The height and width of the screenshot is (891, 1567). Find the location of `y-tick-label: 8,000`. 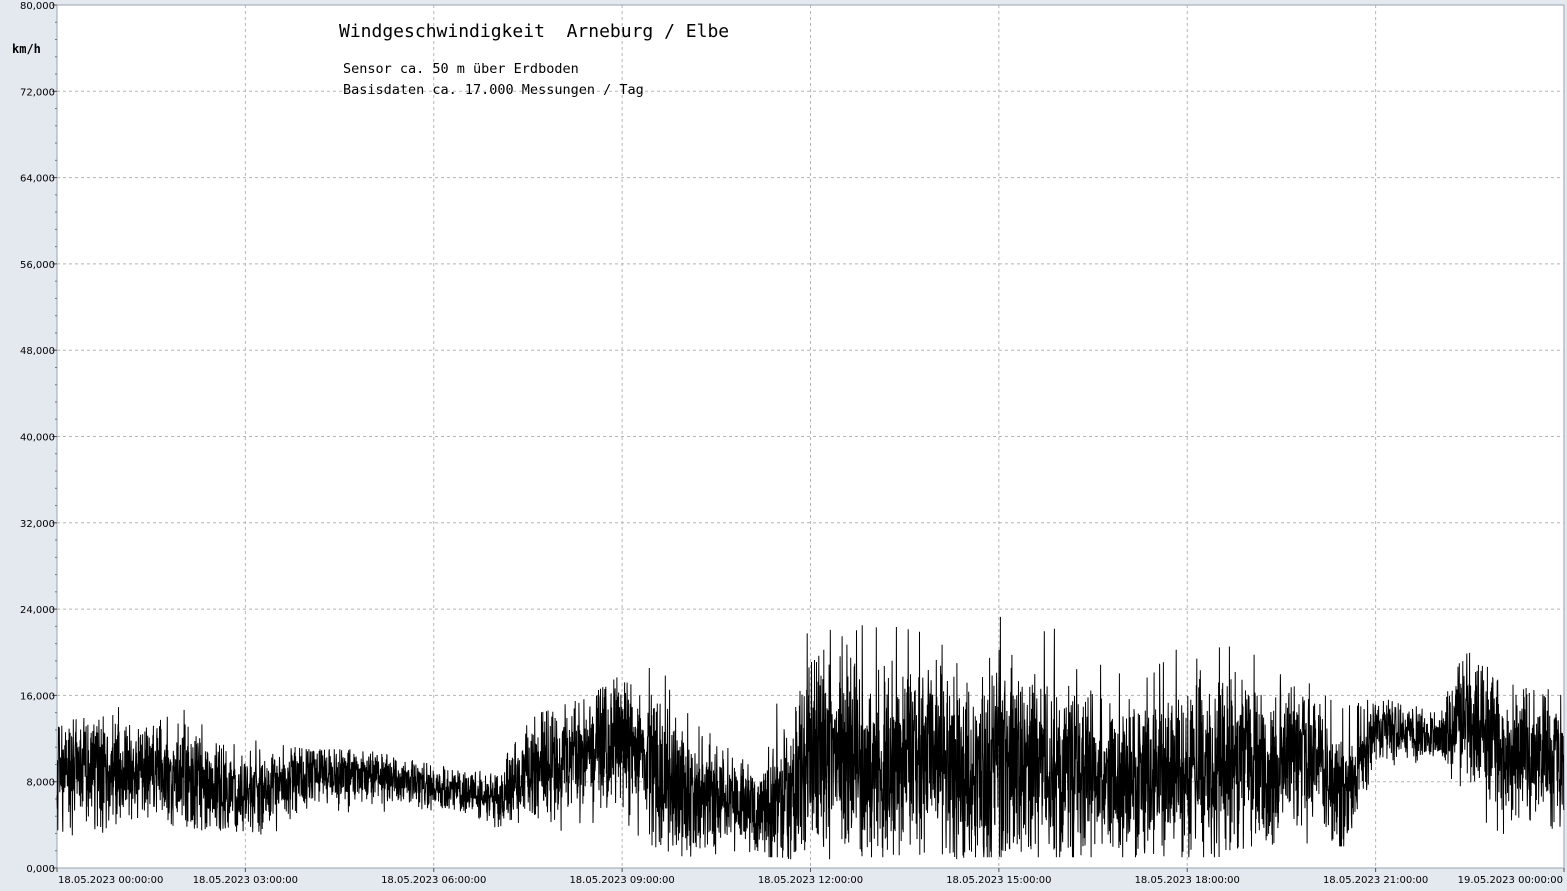

y-tick-label: 8,000 is located at coordinates (40, 783).